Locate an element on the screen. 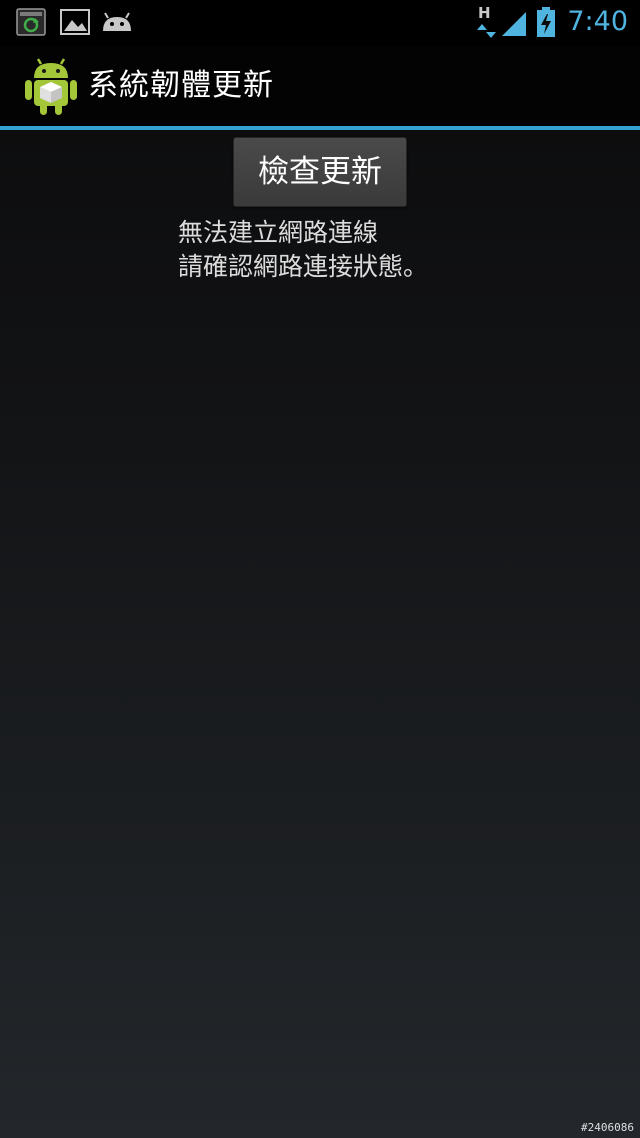 This screenshot has width=640, height=1138. error-message-line-1: 無法建立網路連線 is located at coordinates (278, 232).